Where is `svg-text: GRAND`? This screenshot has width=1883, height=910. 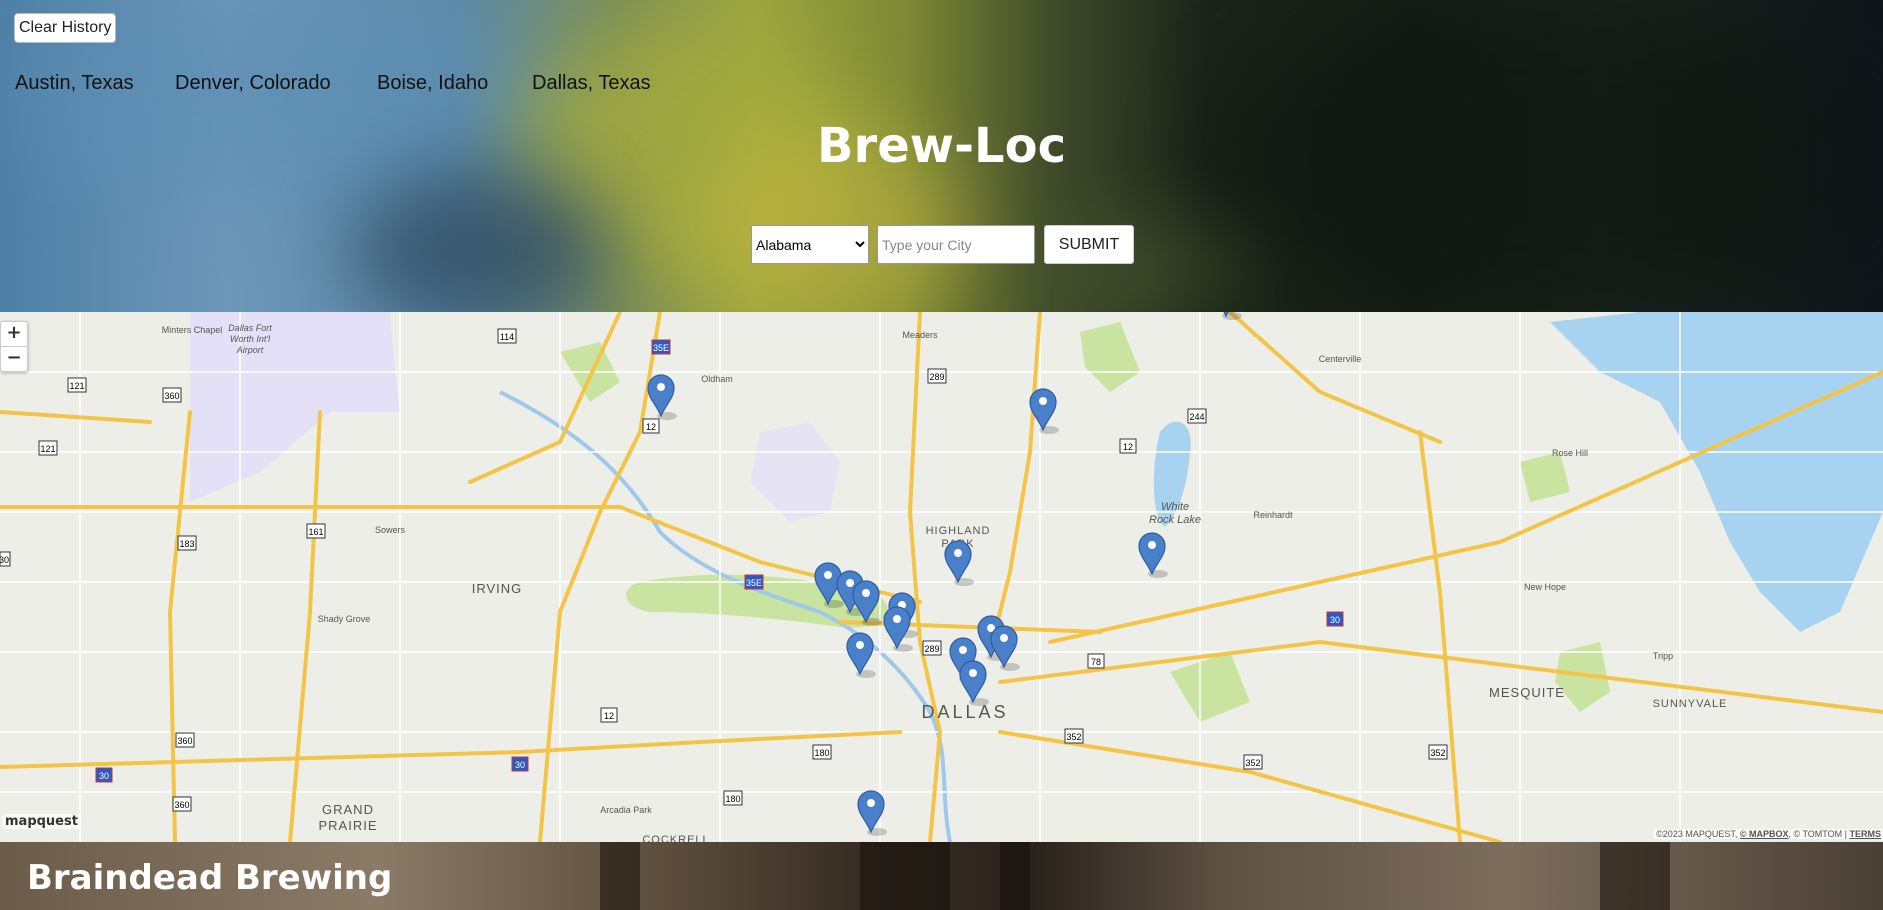 svg-text: GRAND is located at coordinates (348, 809).